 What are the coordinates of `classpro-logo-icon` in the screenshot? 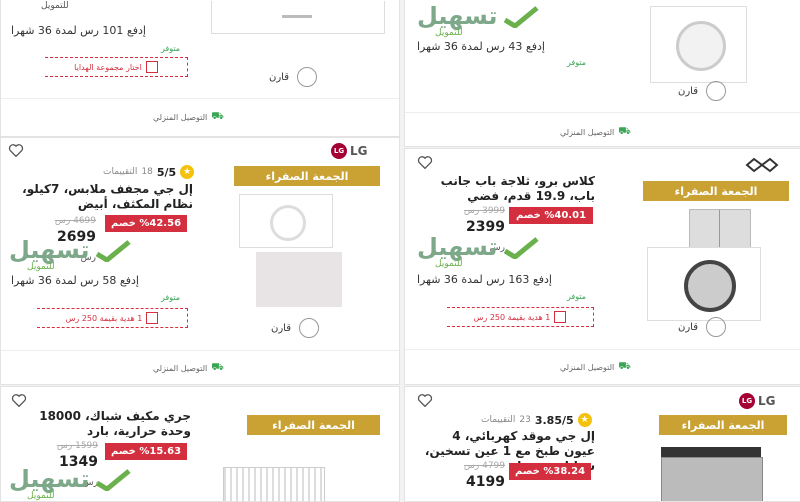 It's located at (762, 165).